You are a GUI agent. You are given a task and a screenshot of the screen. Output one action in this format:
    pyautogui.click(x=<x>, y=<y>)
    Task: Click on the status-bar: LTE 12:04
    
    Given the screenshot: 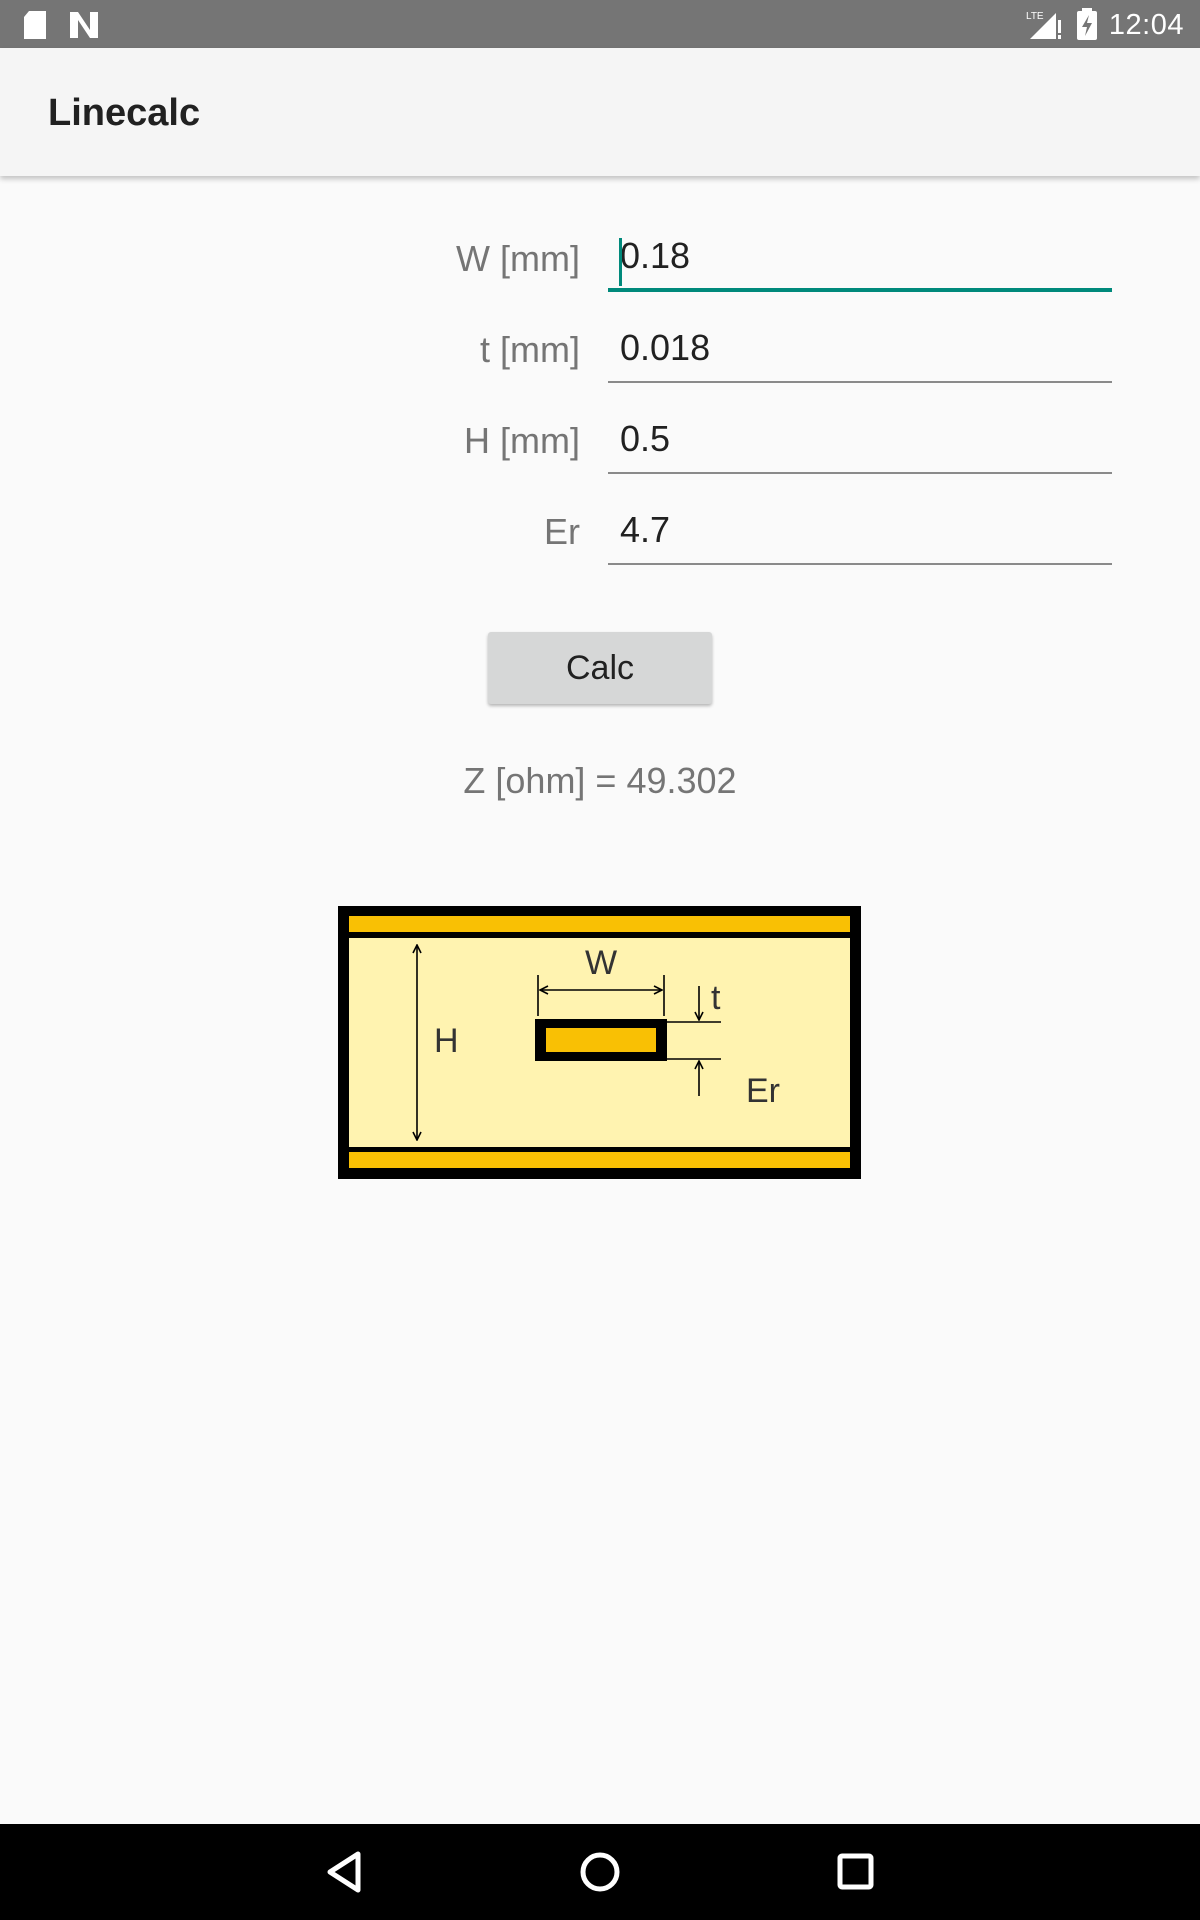 What is the action you would take?
    pyautogui.click(x=600, y=24)
    